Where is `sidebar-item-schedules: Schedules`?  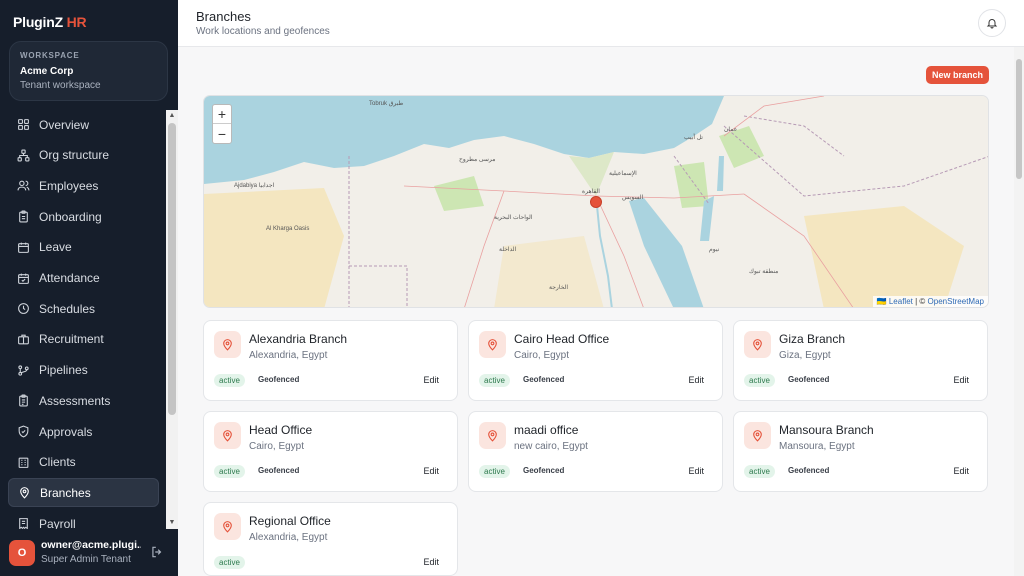 sidebar-item-schedules: Schedules is located at coordinates (83, 308).